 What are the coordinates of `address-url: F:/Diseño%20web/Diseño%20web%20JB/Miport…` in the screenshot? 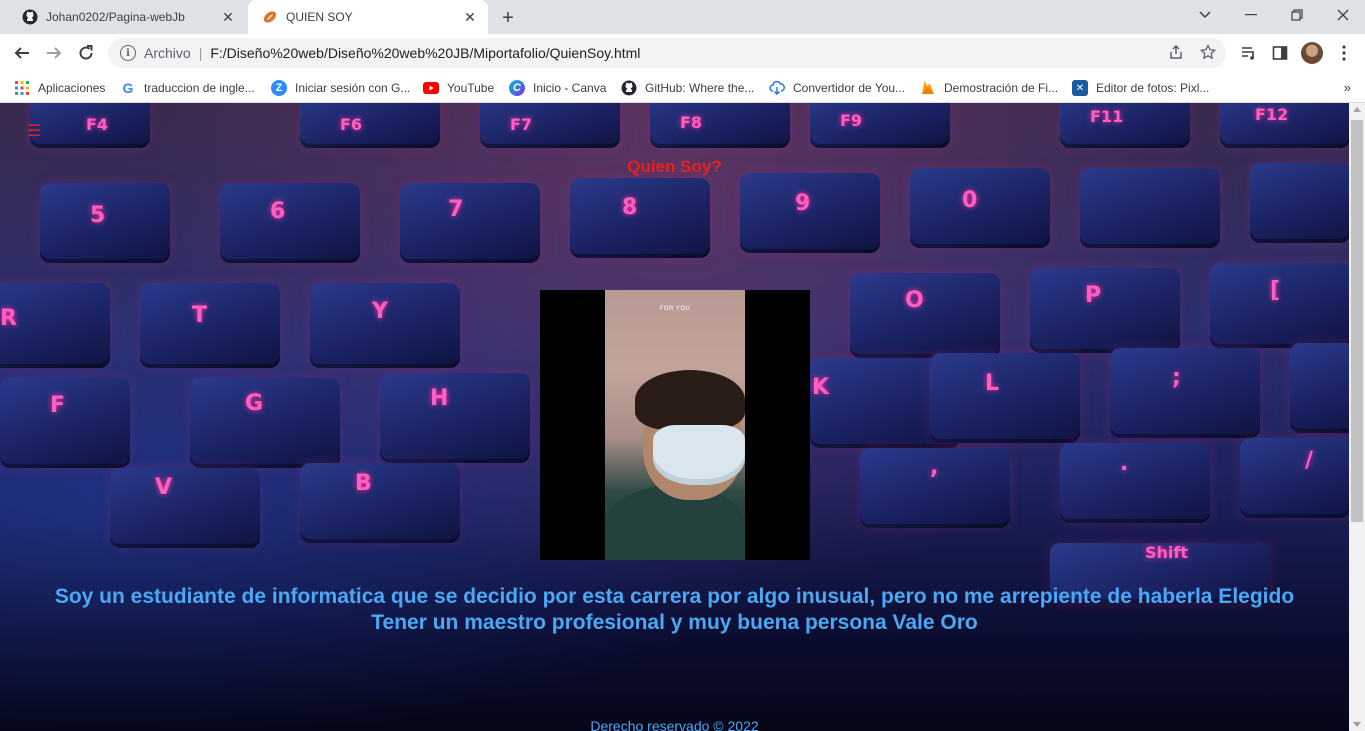 It's located at (425, 53).